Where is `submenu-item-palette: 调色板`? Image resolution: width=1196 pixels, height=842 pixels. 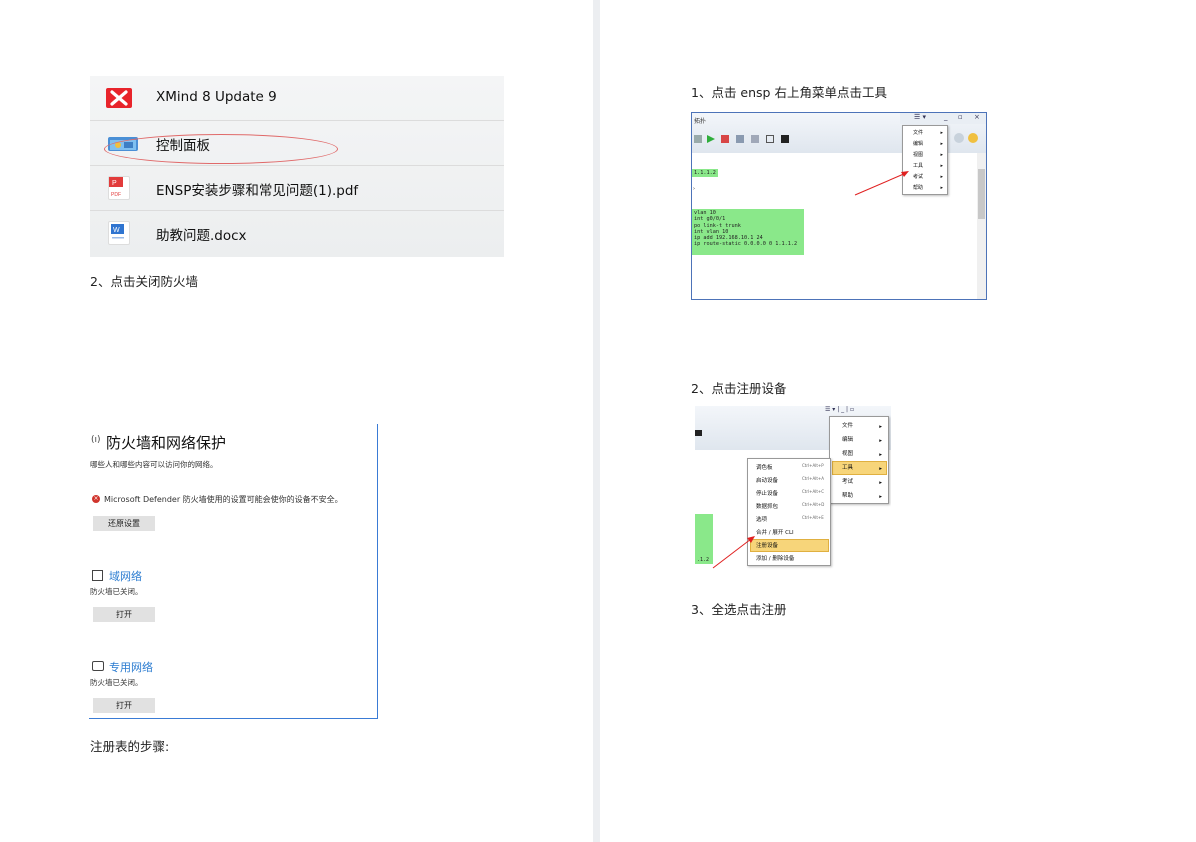
submenu-item-palette: 调色板 is located at coordinates (764, 467).